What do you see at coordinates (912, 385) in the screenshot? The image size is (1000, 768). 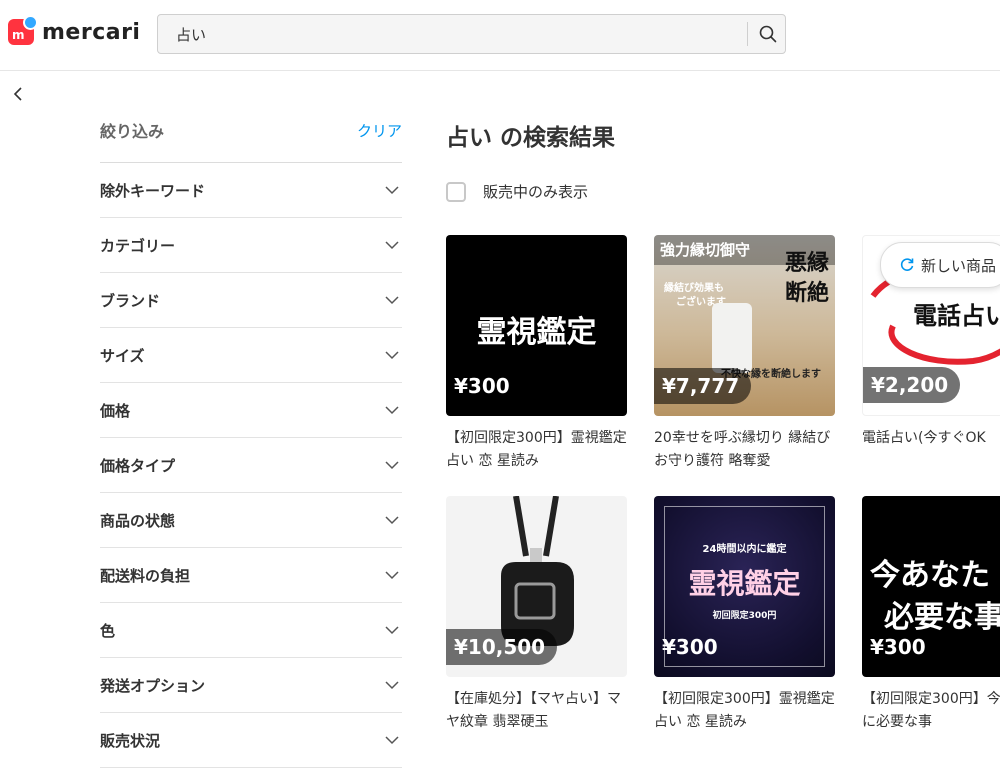 I see `price-badge: ¥2,200` at bounding box center [912, 385].